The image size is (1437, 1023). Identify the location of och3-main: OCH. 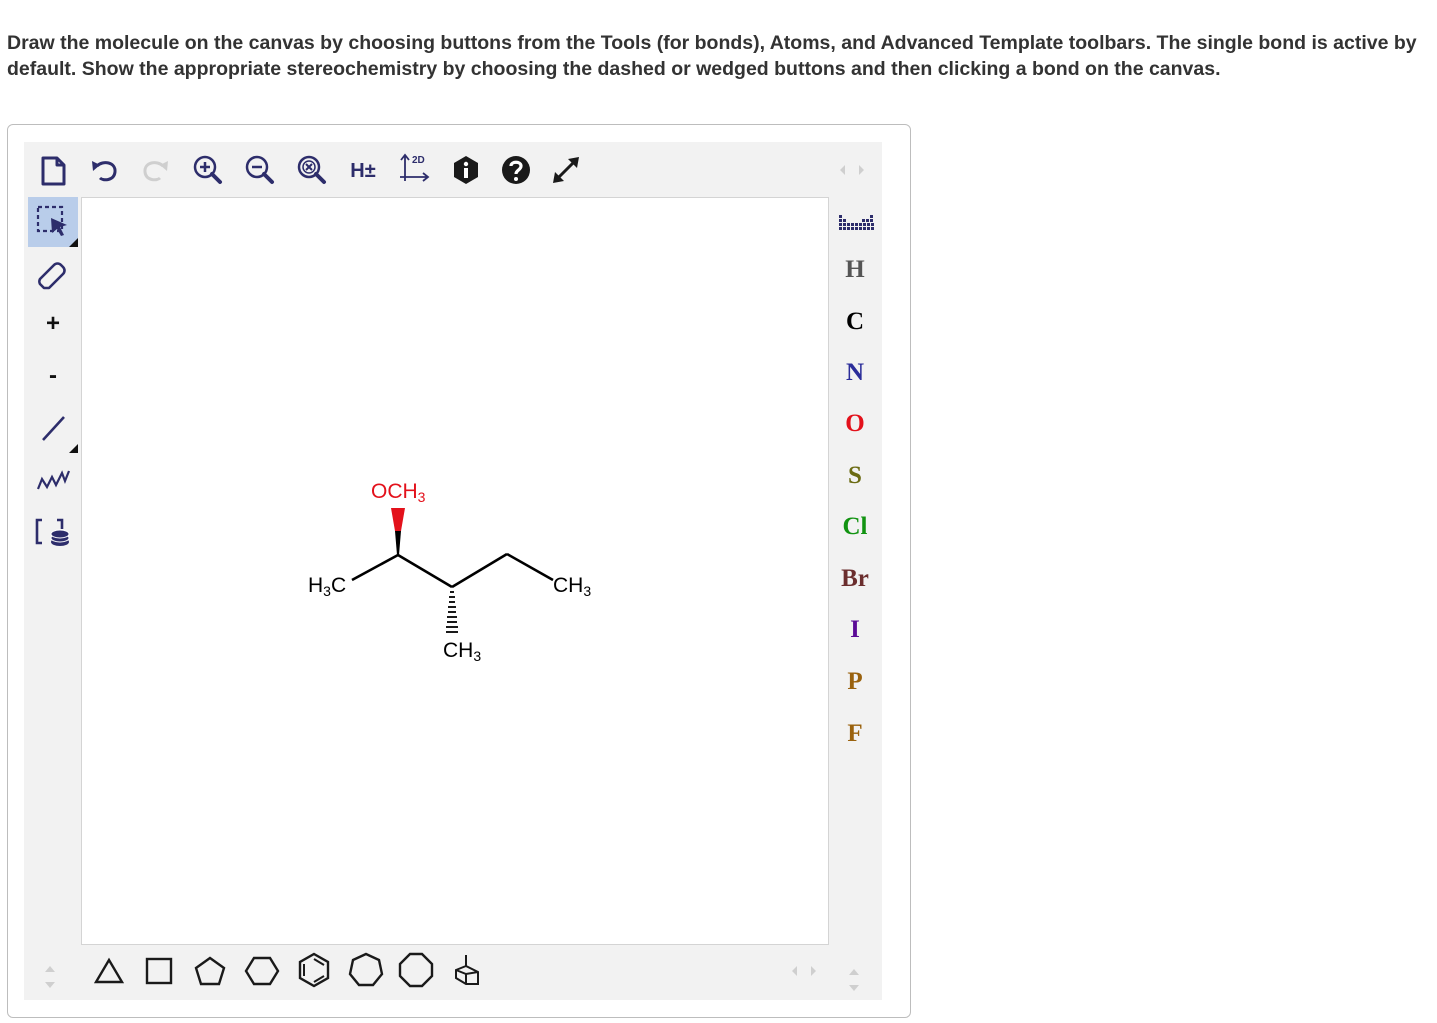
(394, 491).